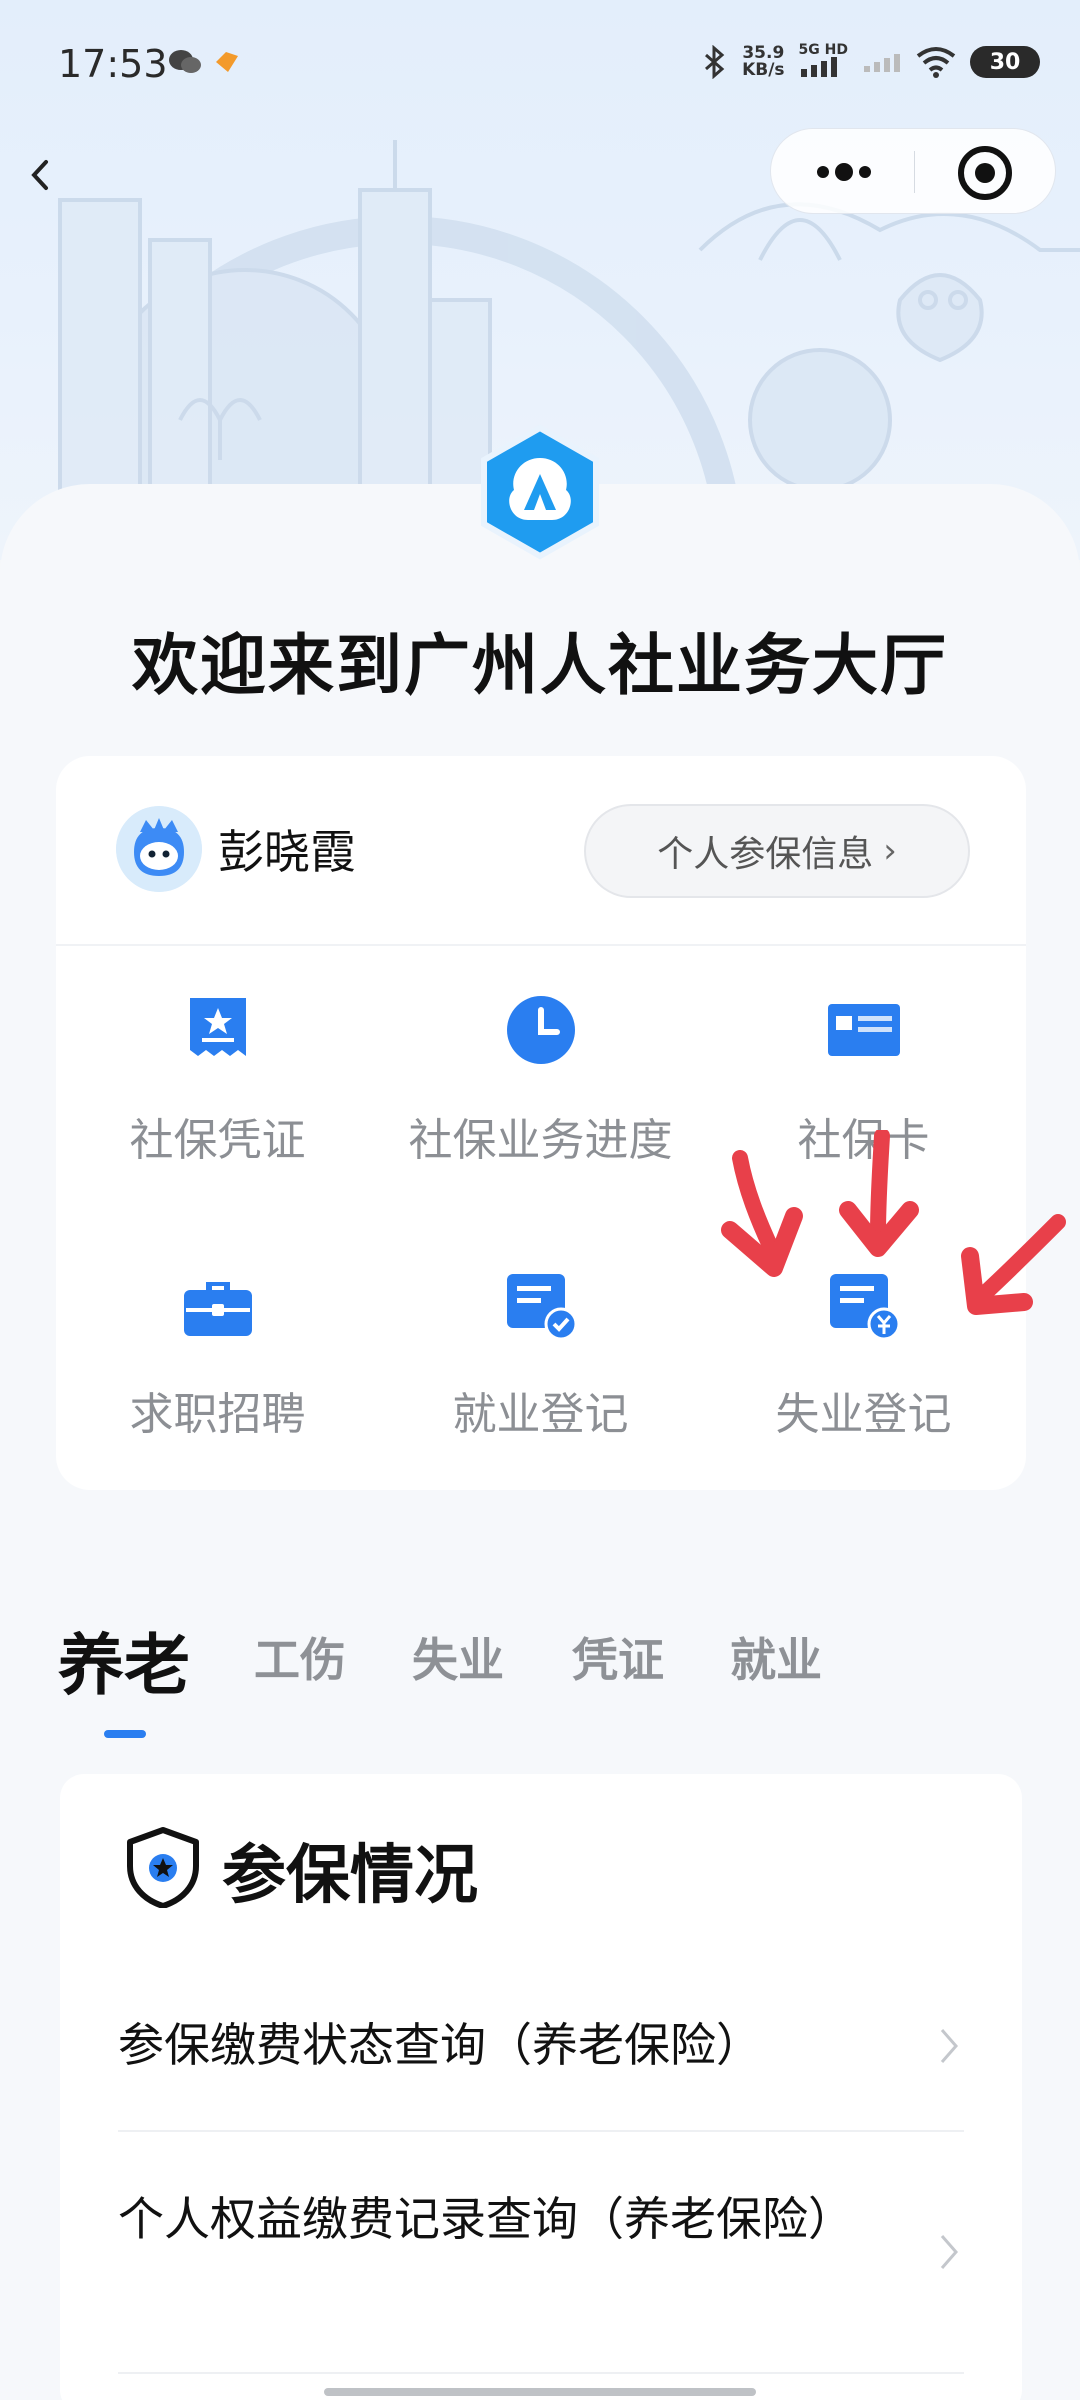  I want to click on active-tab-indicator, so click(125, 1734).